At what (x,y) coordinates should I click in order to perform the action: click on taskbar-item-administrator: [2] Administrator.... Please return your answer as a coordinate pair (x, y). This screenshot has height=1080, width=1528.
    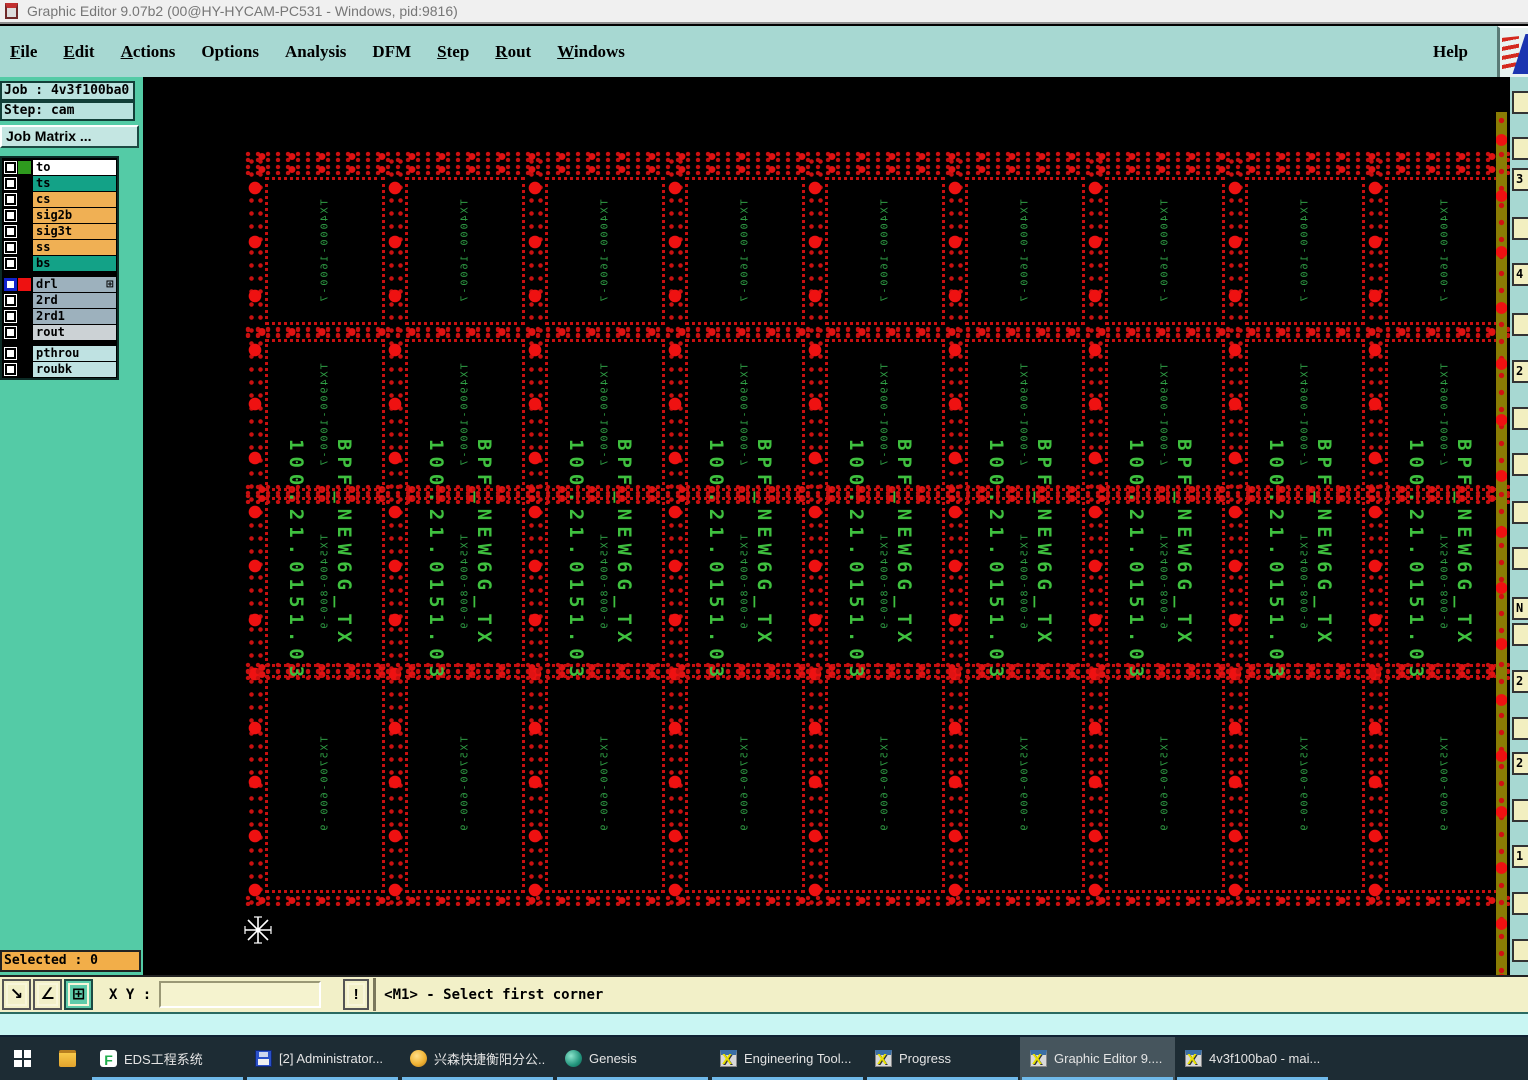
    Looking at the image, I should click on (322, 1058).